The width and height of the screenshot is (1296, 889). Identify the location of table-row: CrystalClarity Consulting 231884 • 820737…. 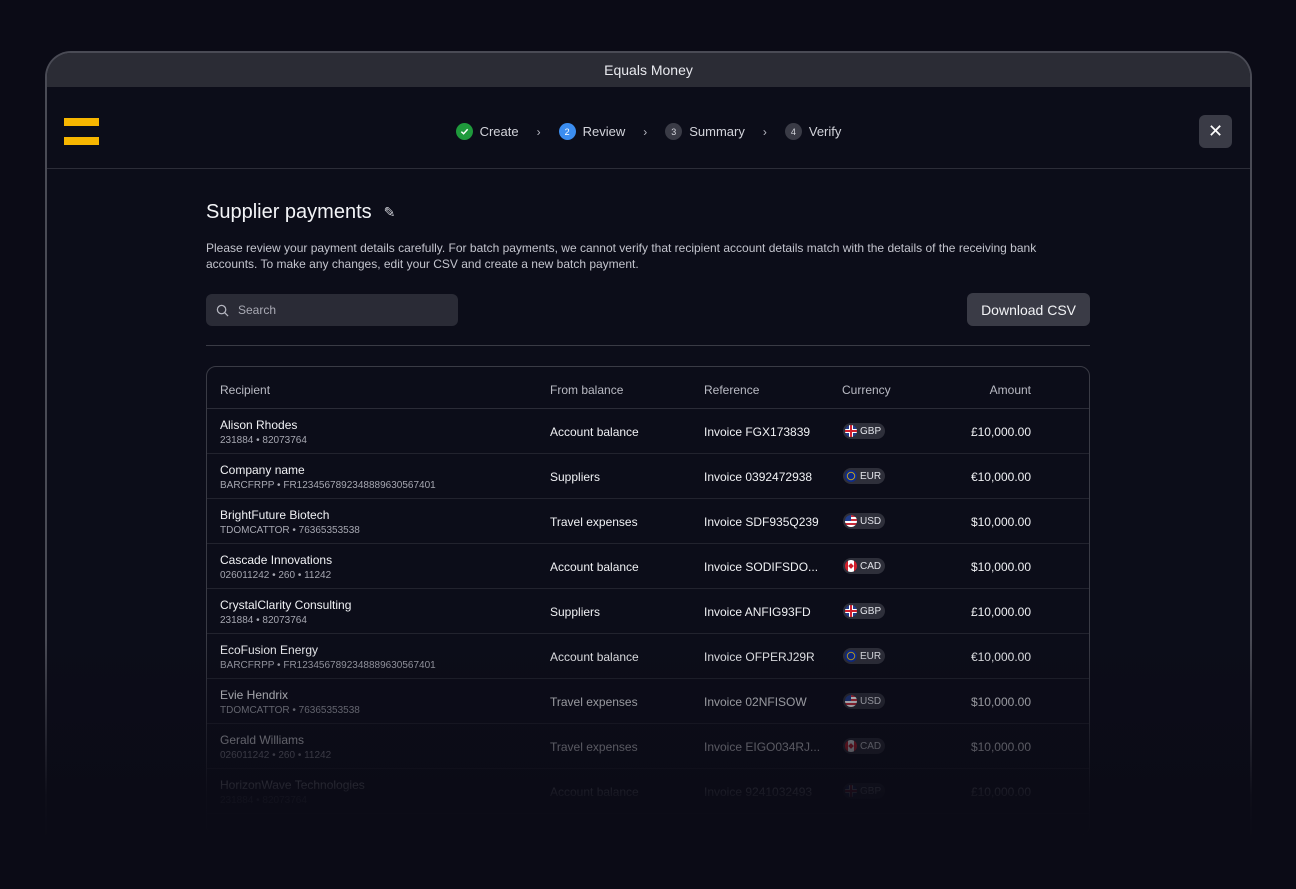
(648, 611).